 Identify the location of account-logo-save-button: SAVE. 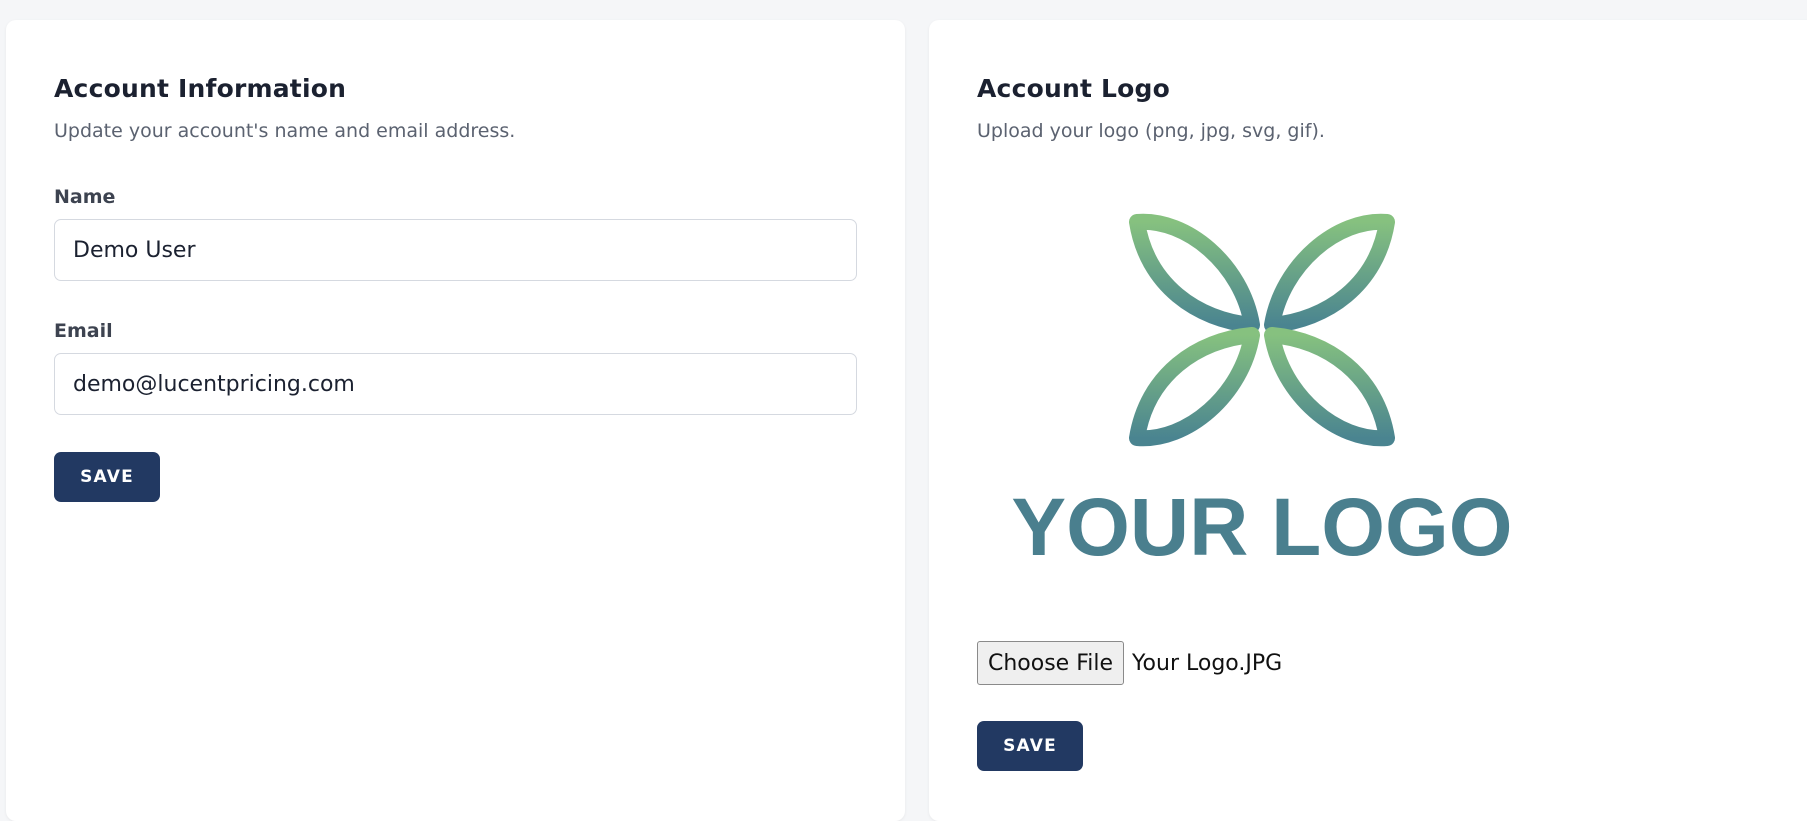
(1030, 746).